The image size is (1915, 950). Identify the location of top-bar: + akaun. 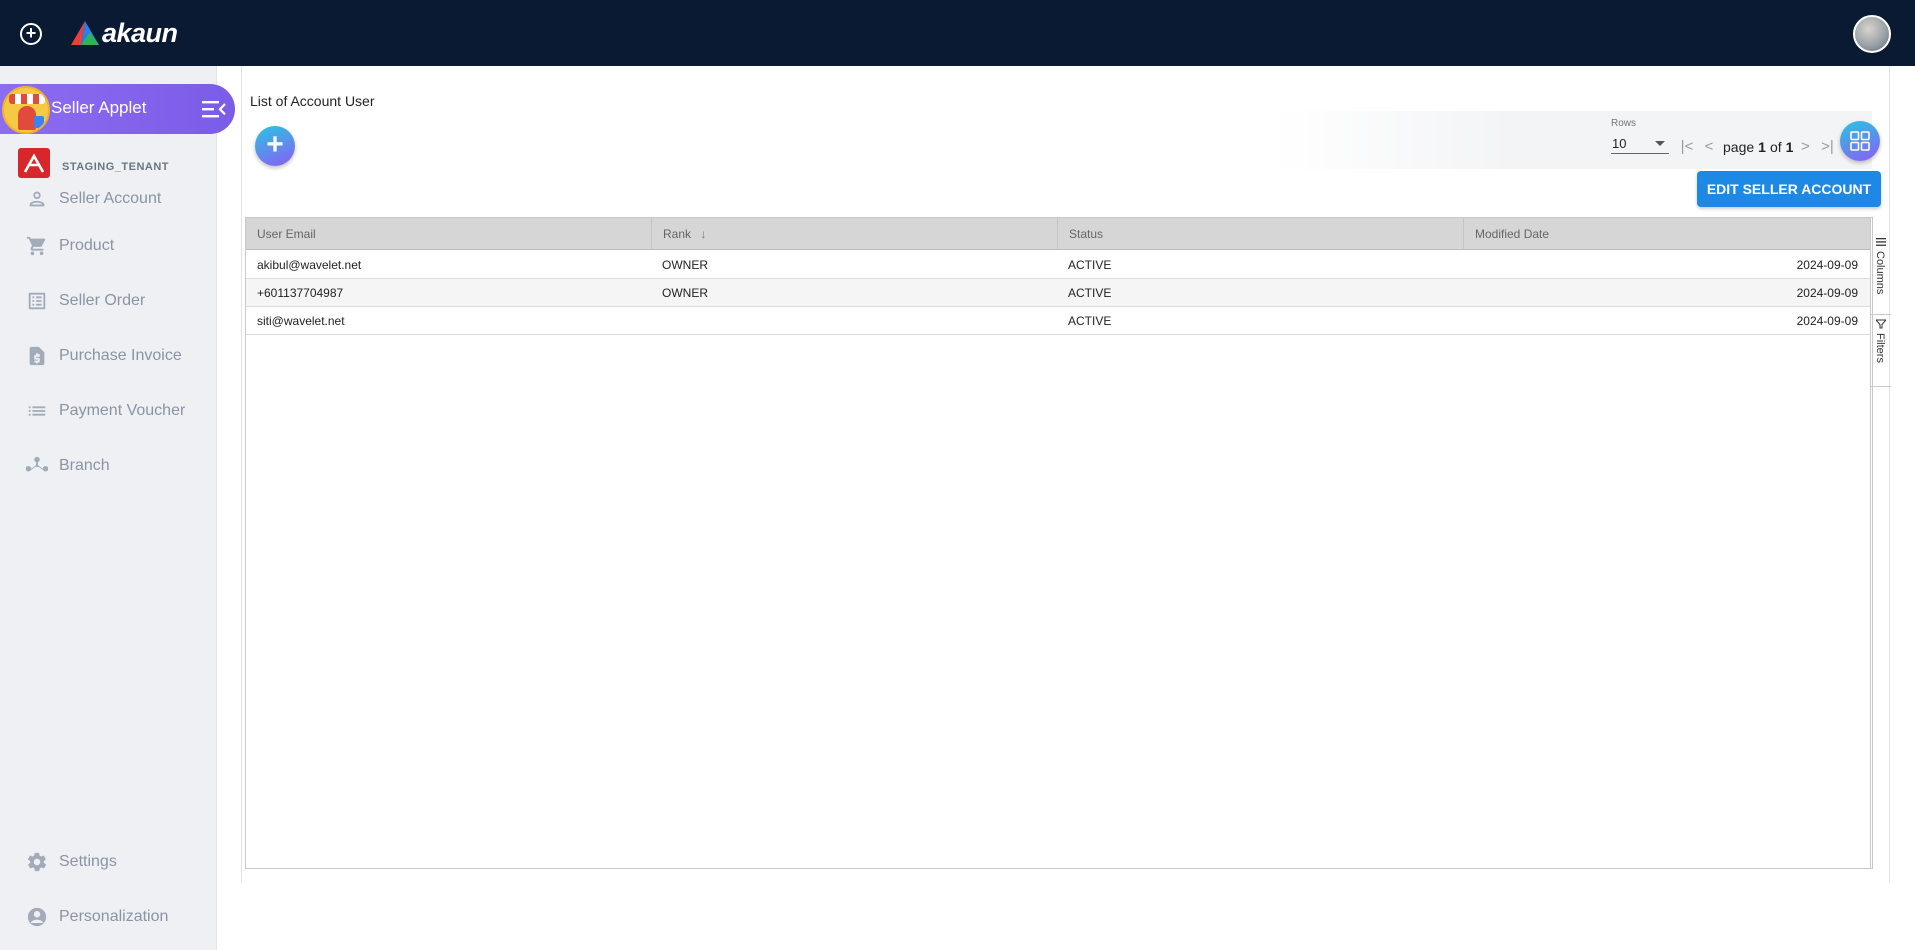
(957, 33).